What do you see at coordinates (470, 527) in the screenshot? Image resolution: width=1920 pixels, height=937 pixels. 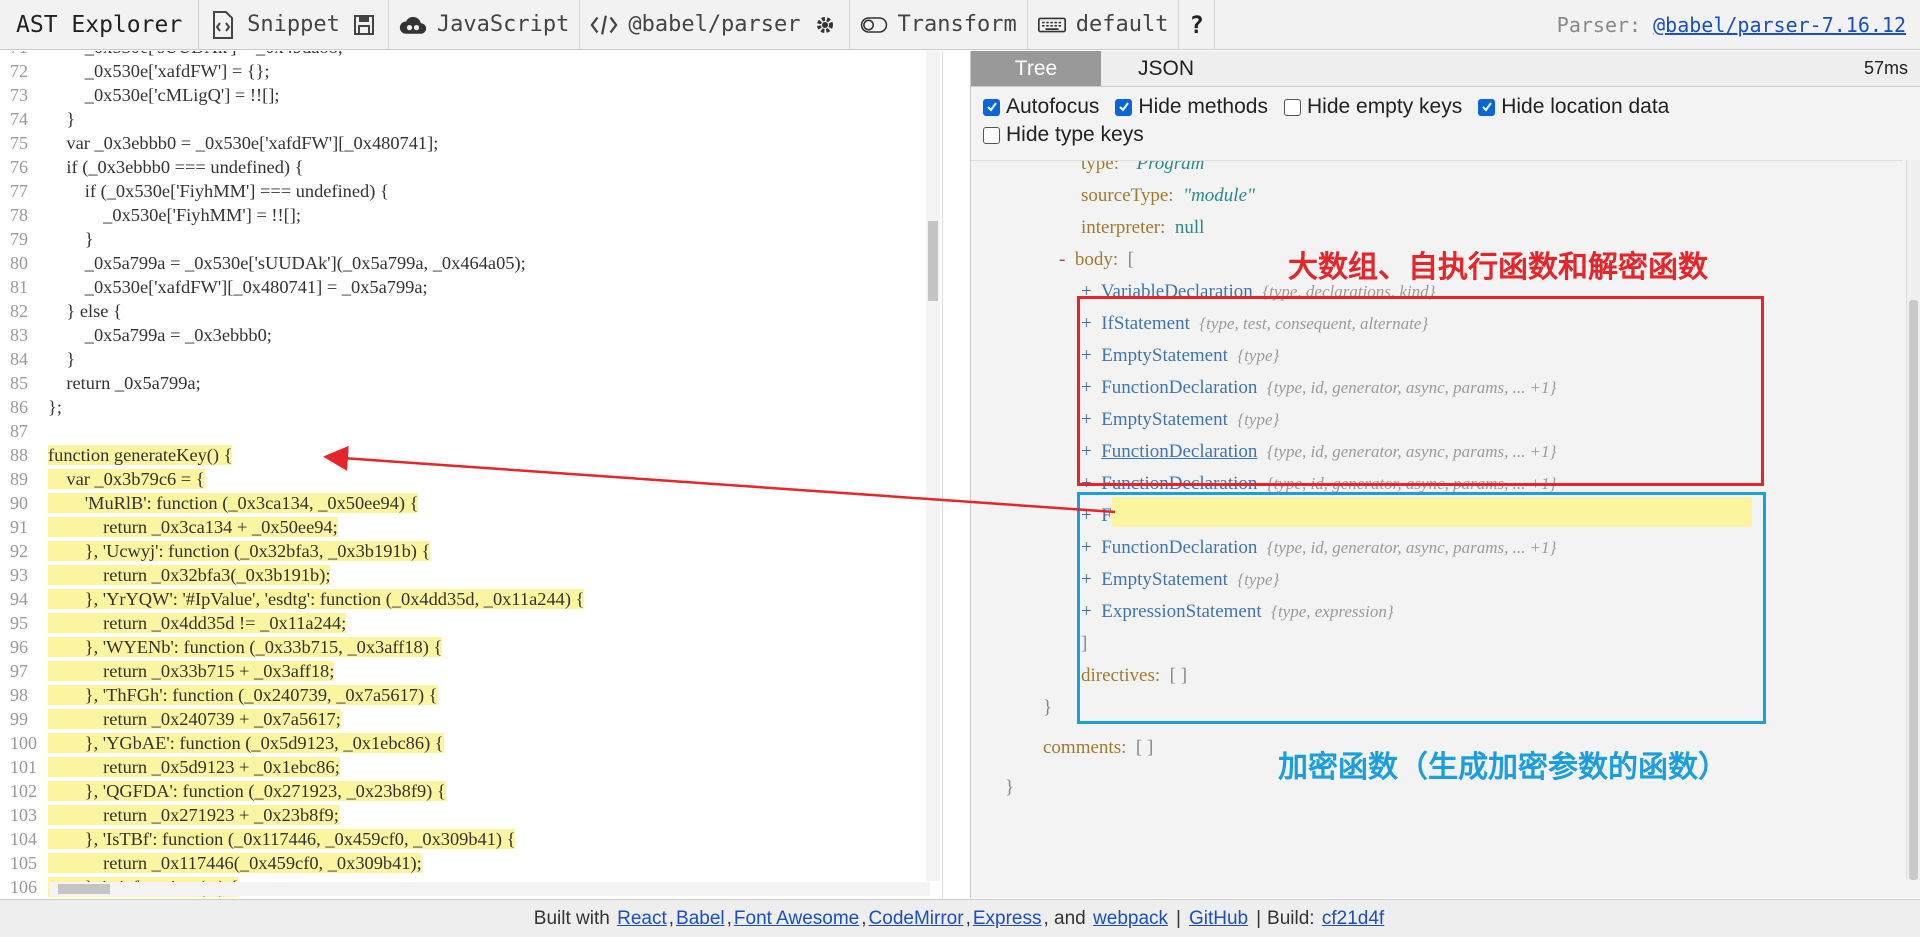 I see `code-line: 91 return _0x3ca134 + _0x50ee94;` at bounding box center [470, 527].